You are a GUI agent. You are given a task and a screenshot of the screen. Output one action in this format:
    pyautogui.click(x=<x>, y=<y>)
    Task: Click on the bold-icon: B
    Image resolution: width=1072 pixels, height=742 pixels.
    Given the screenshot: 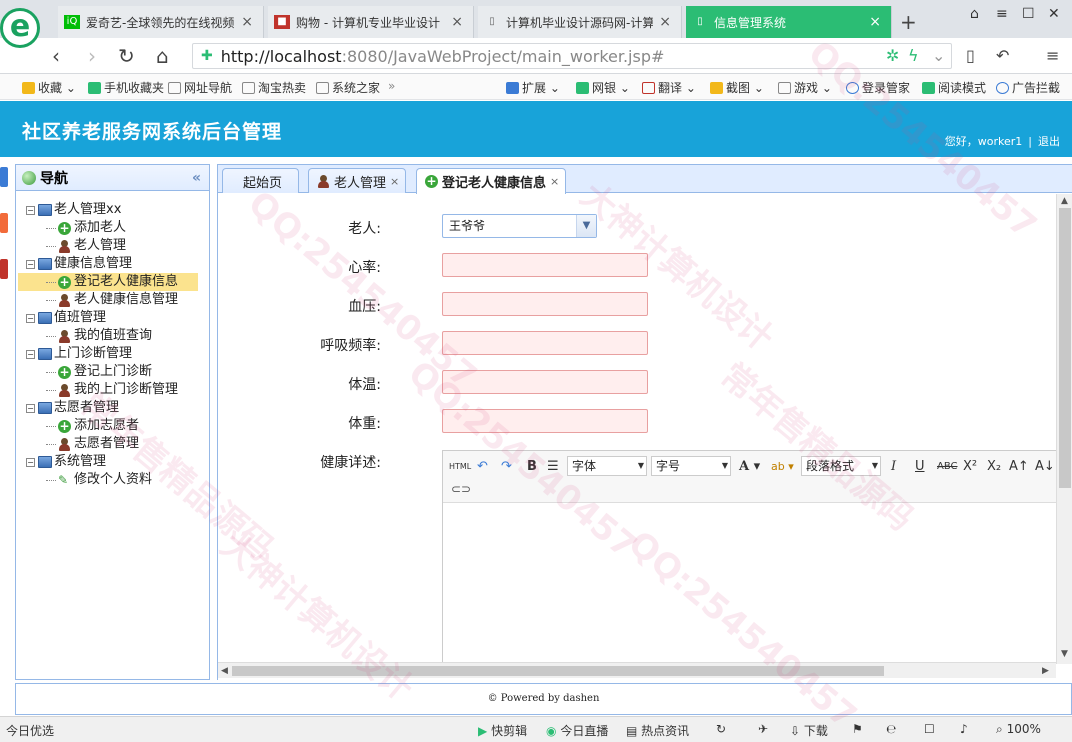 What is the action you would take?
    pyautogui.click(x=532, y=467)
    